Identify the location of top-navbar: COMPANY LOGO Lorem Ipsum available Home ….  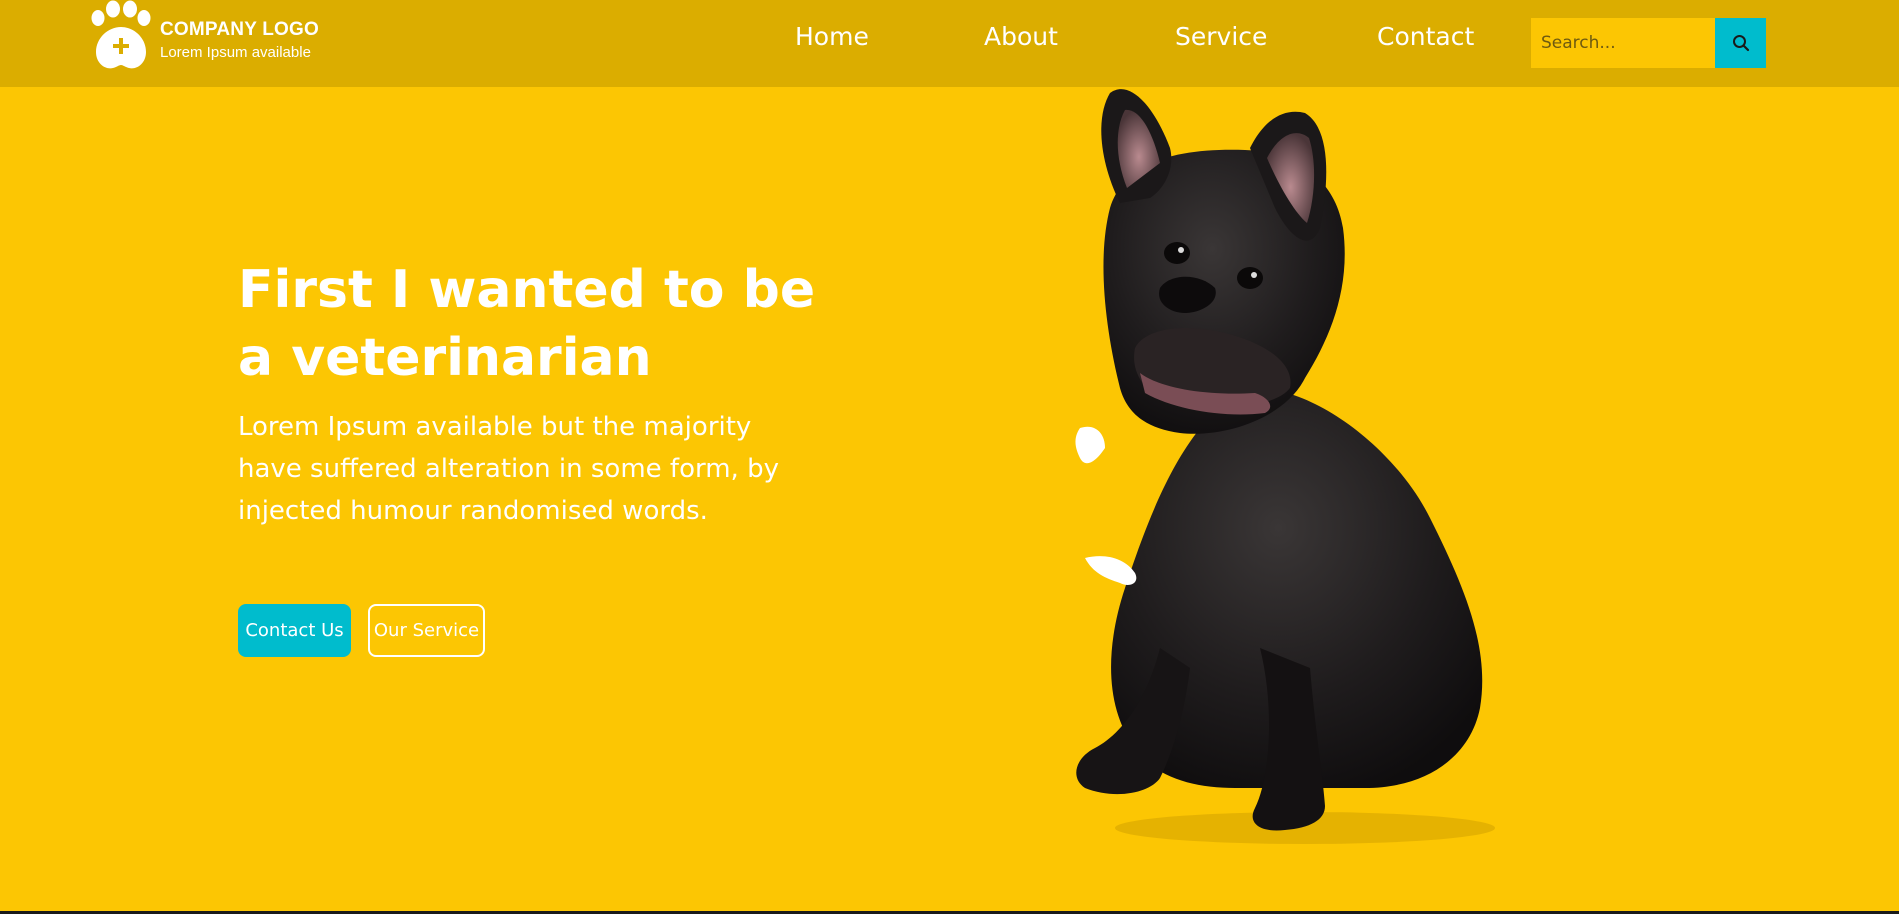
(949, 43).